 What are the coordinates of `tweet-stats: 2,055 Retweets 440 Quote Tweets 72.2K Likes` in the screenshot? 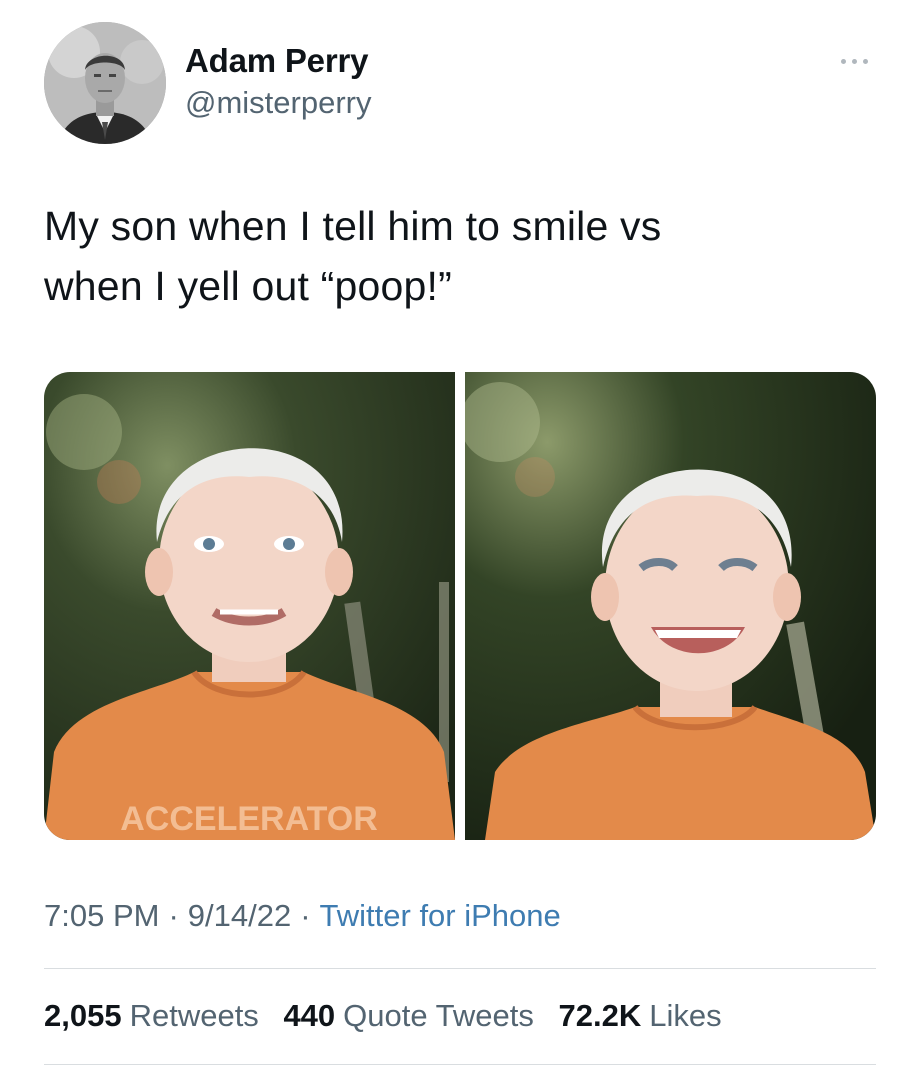 It's located at (391, 1016).